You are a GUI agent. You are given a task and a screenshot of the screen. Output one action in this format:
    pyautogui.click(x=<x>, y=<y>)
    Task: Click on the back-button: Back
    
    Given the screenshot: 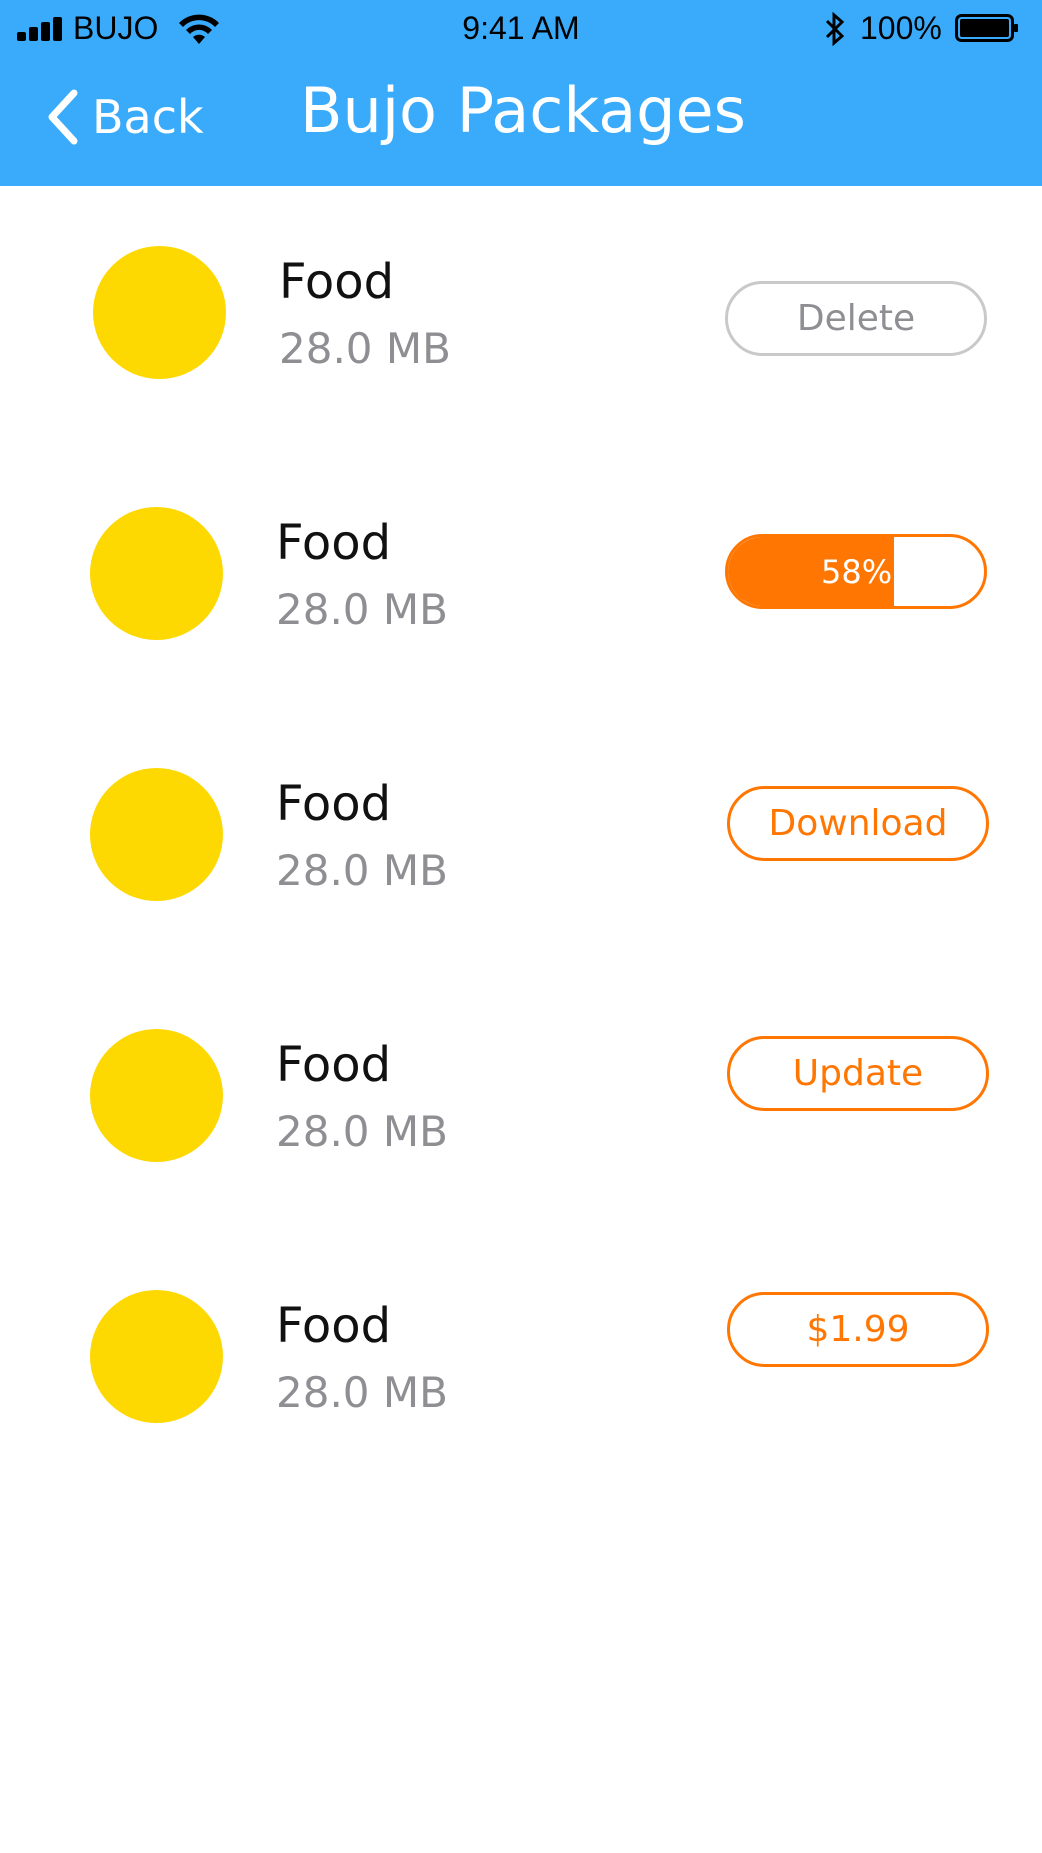 What is the action you would take?
    pyautogui.click(x=124, y=117)
    